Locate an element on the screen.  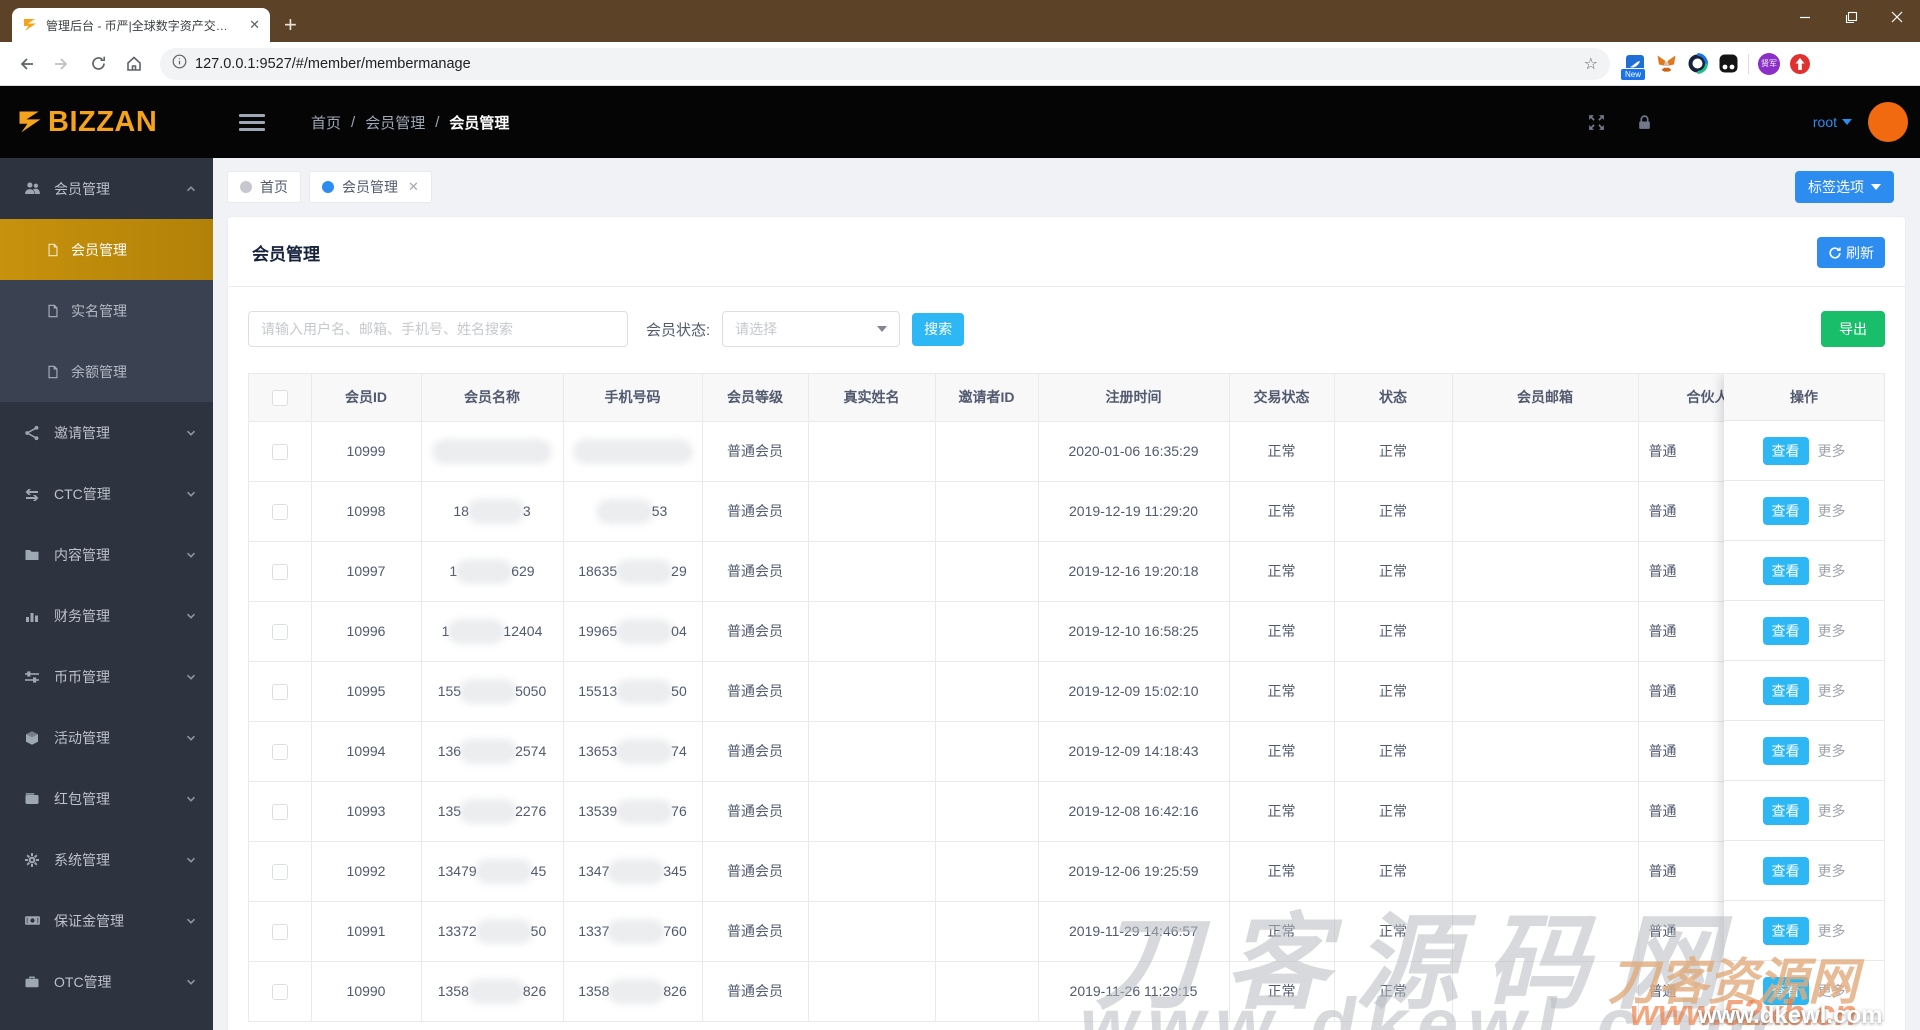
tab-close-icon: ✕ is located at coordinates (254, 25).